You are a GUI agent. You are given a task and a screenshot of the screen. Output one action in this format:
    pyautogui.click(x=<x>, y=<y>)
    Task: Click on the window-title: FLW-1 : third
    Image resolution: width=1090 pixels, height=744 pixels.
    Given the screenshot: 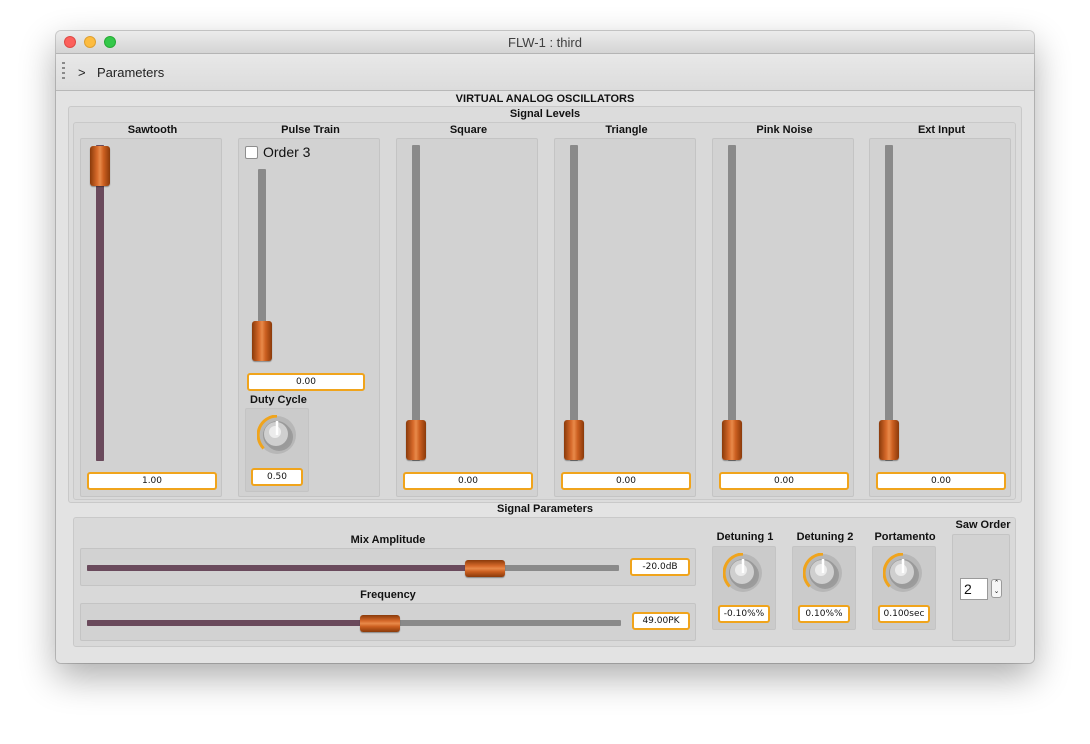 What is the action you would take?
    pyautogui.click(x=545, y=42)
    